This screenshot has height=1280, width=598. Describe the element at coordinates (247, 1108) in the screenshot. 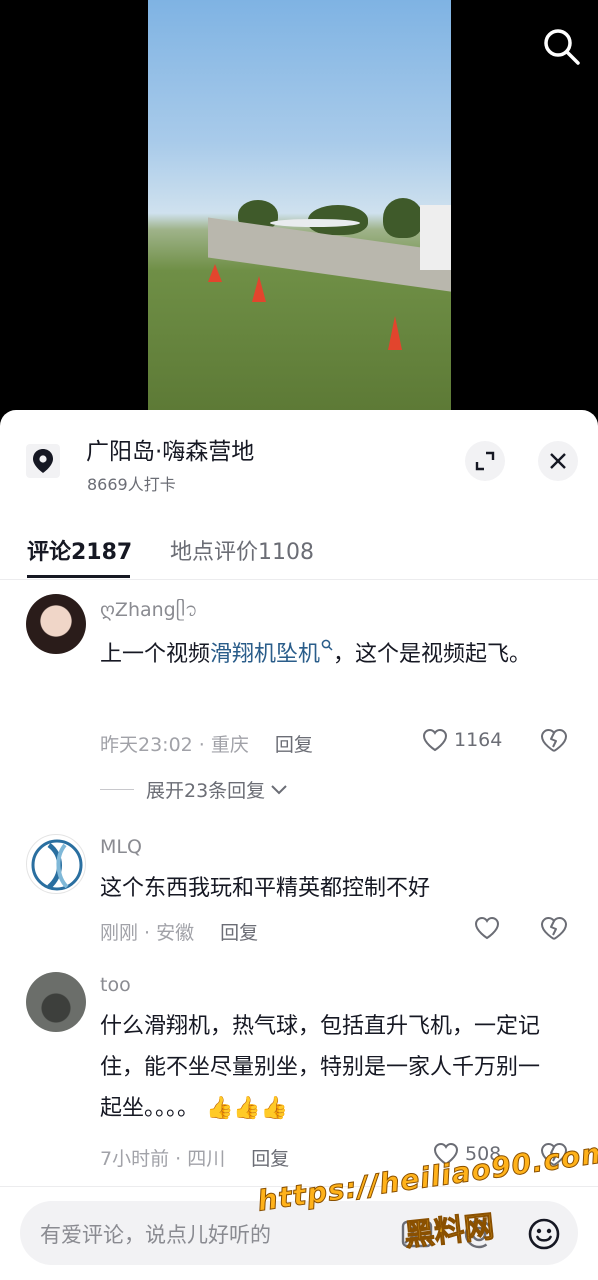

I see `thumbs-up-emoji: 👍👍👍` at that location.